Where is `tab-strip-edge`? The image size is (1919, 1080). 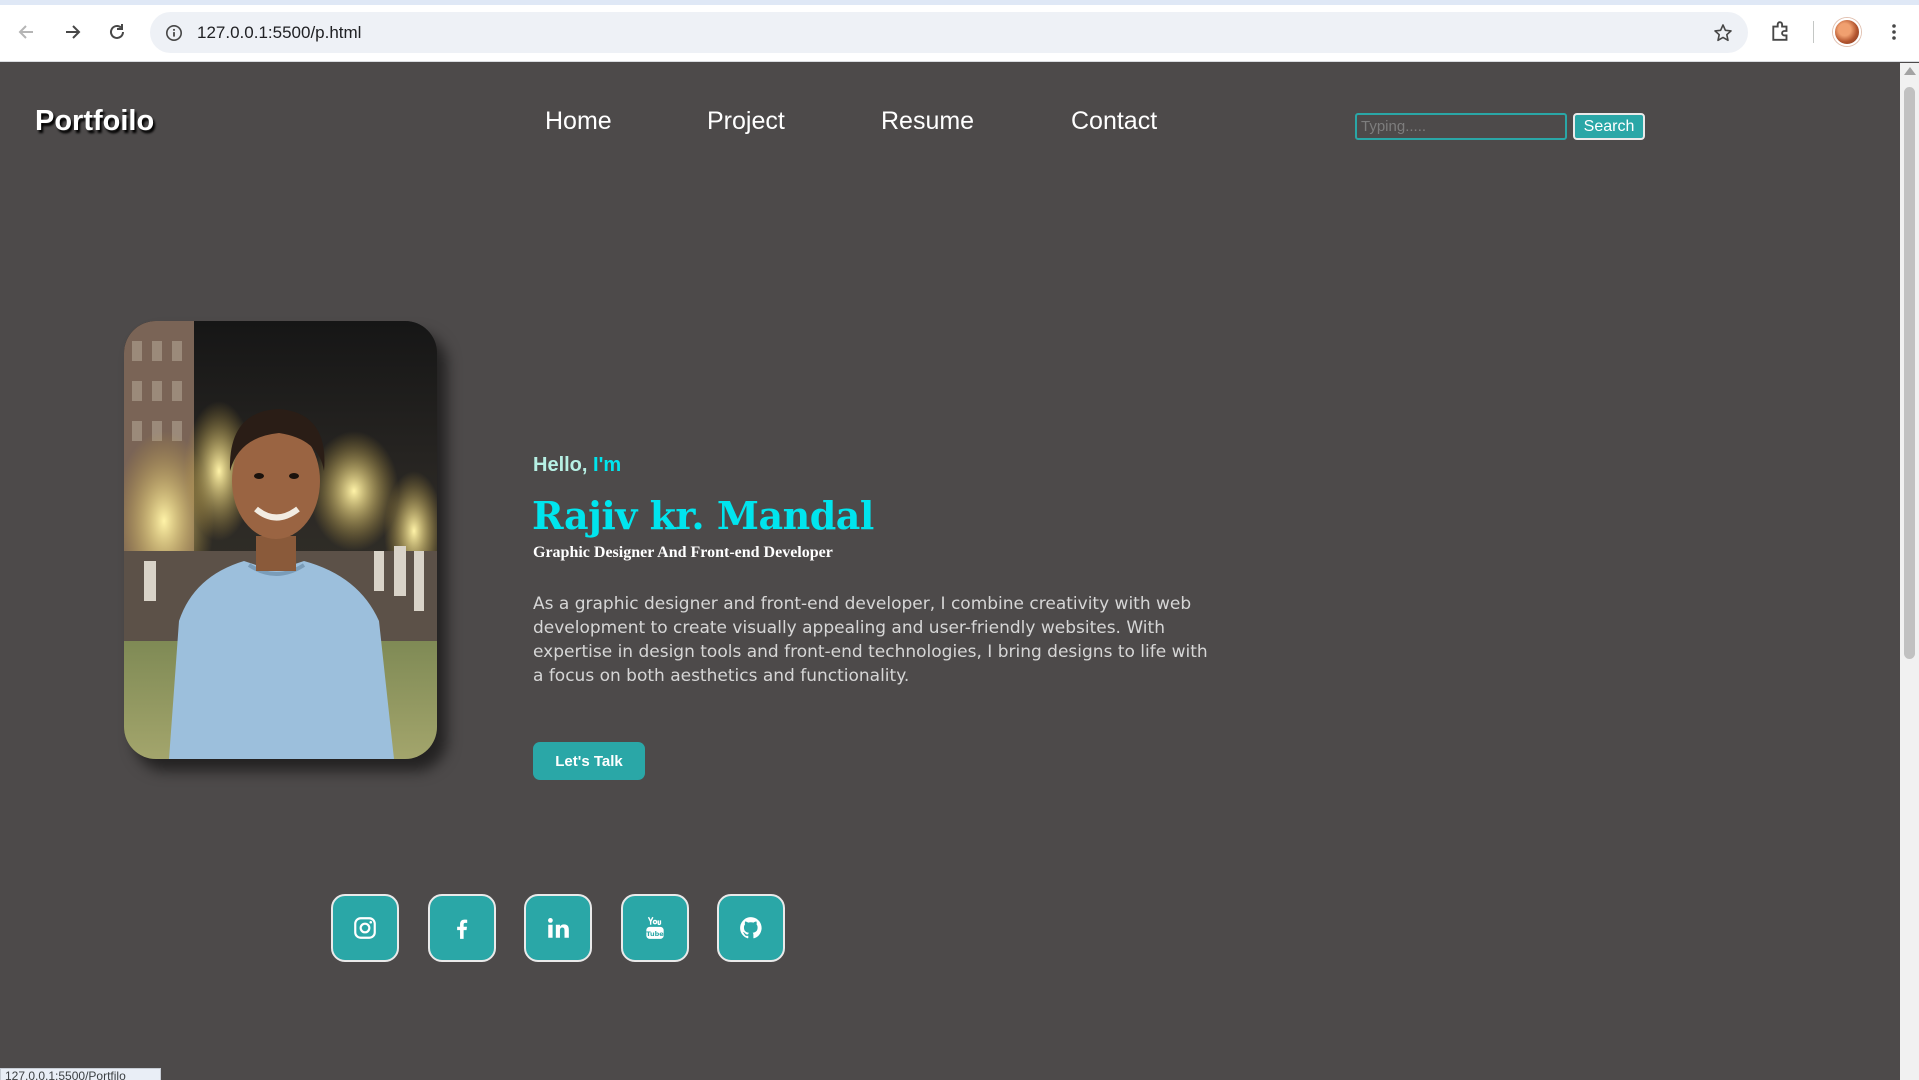 tab-strip-edge is located at coordinates (959, 2).